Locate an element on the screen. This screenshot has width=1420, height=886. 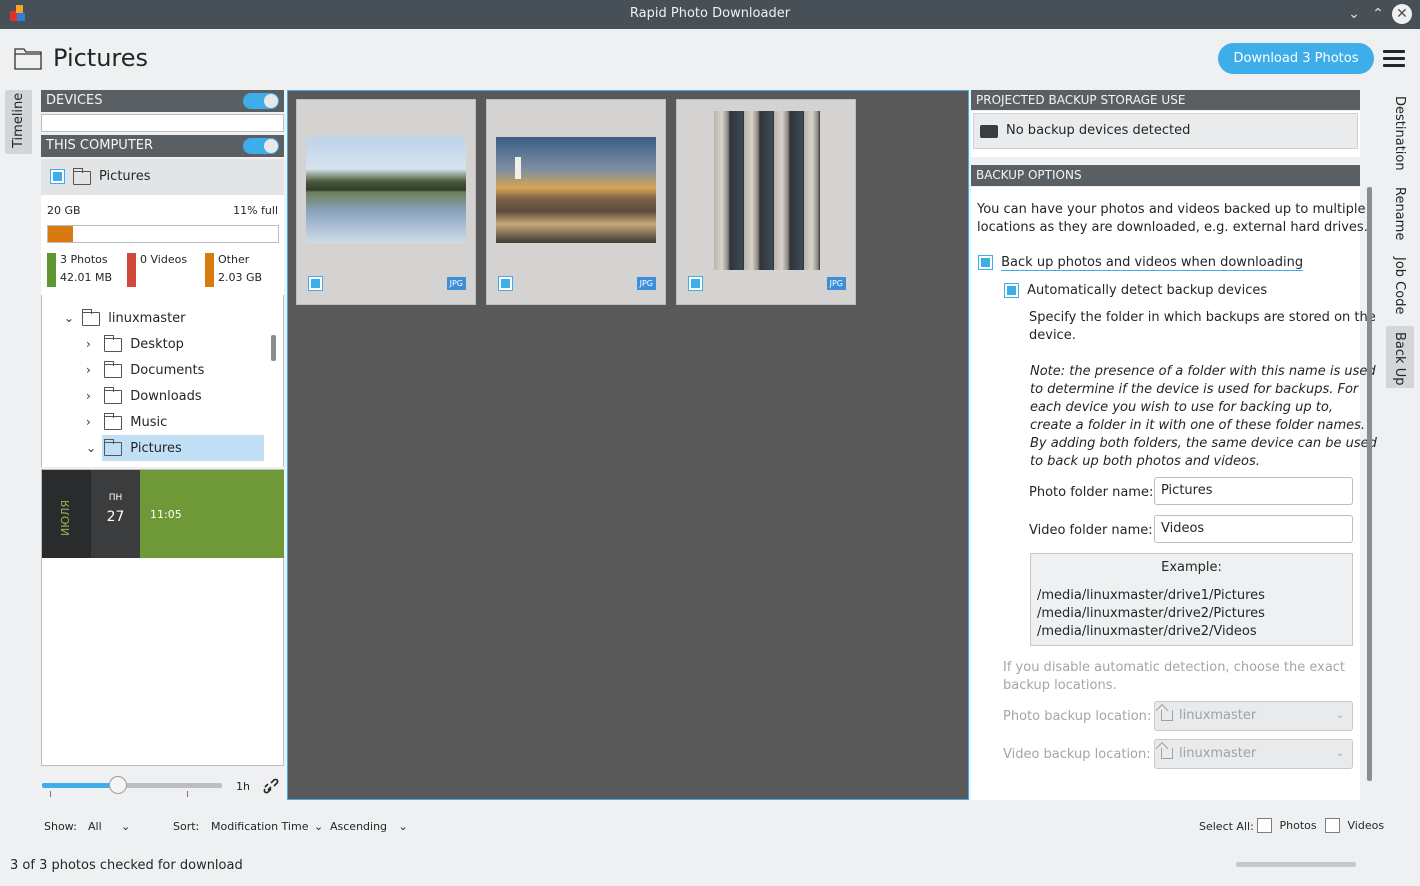
other-label: Other is located at coordinates (234, 259).